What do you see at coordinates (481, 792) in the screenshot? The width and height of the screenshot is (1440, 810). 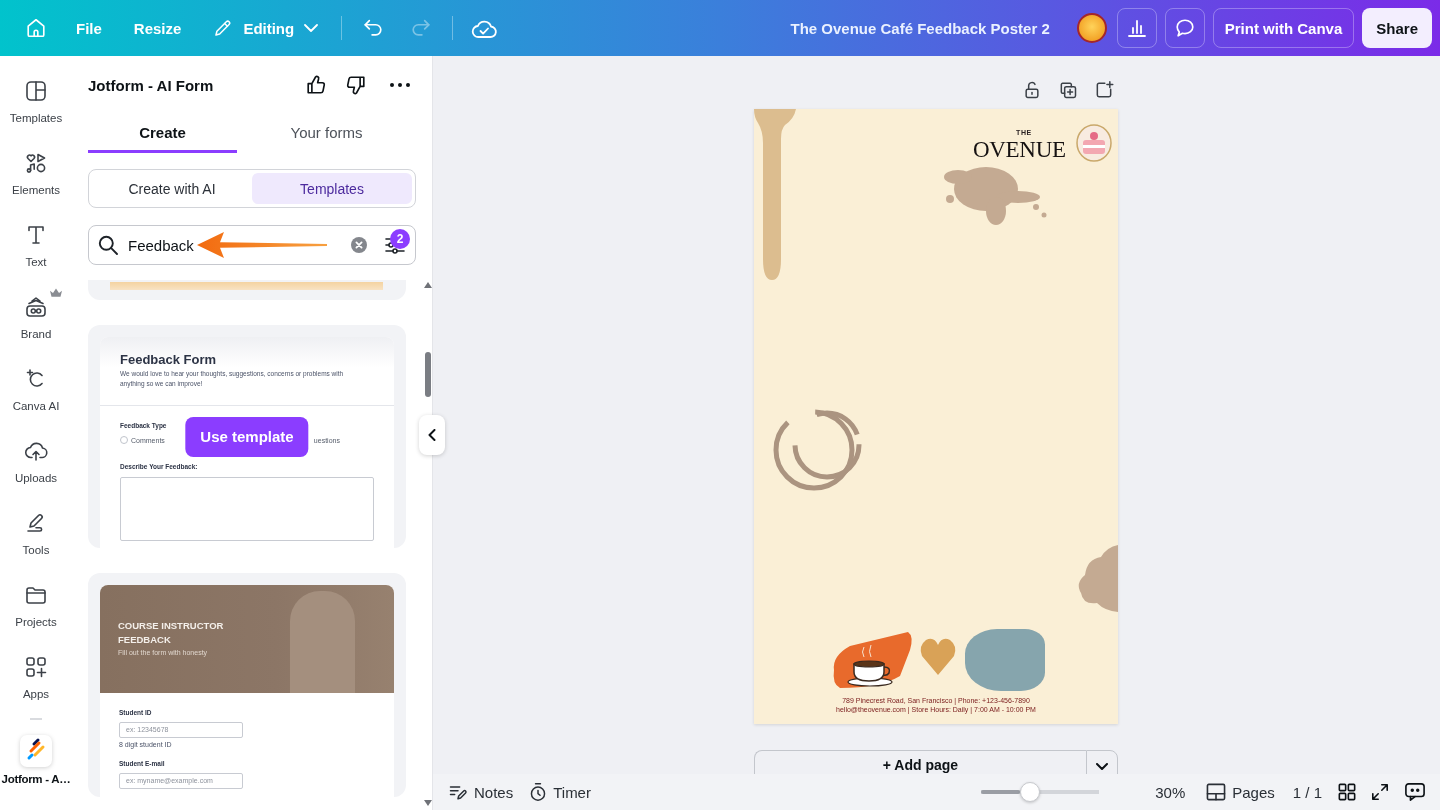 I see `notes-button: Notes` at bounding box center [481, 792].